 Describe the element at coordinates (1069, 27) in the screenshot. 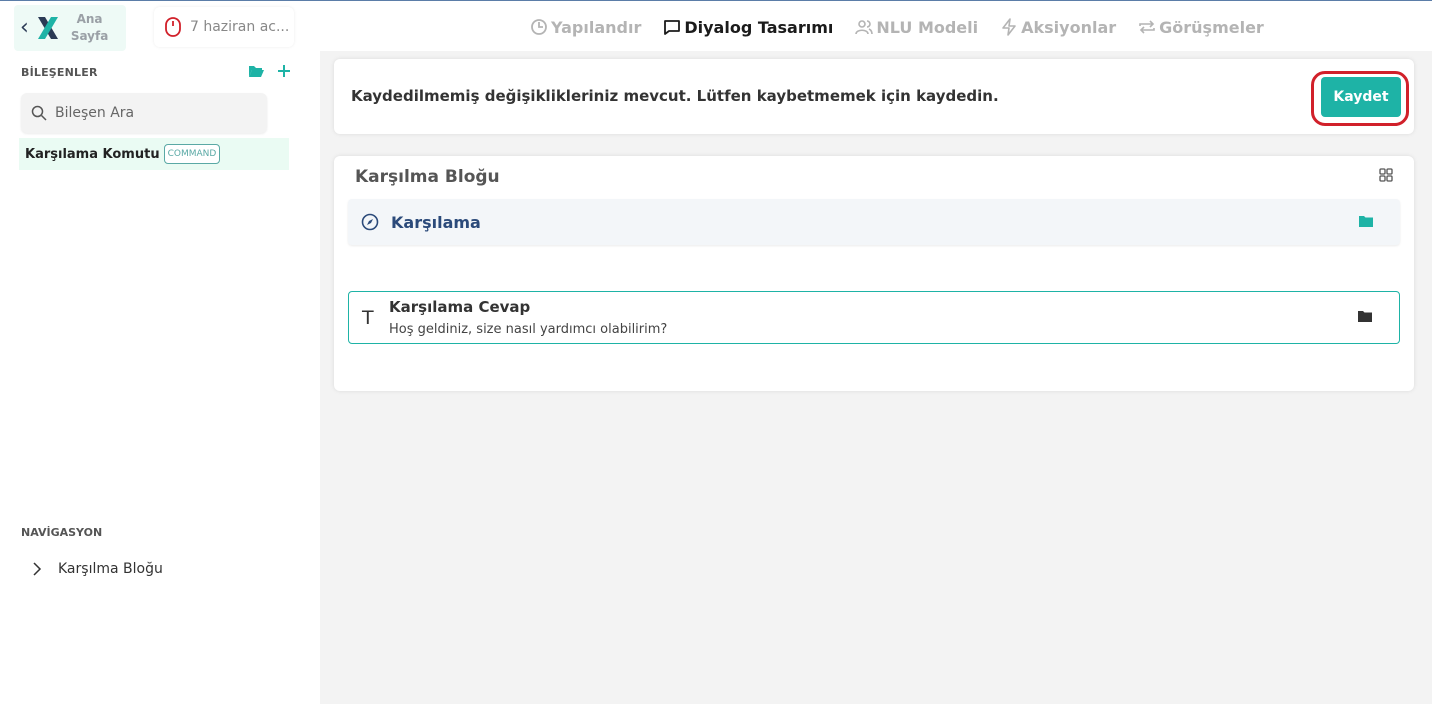

I see `tab-label: Aksiyonlar` at that location.